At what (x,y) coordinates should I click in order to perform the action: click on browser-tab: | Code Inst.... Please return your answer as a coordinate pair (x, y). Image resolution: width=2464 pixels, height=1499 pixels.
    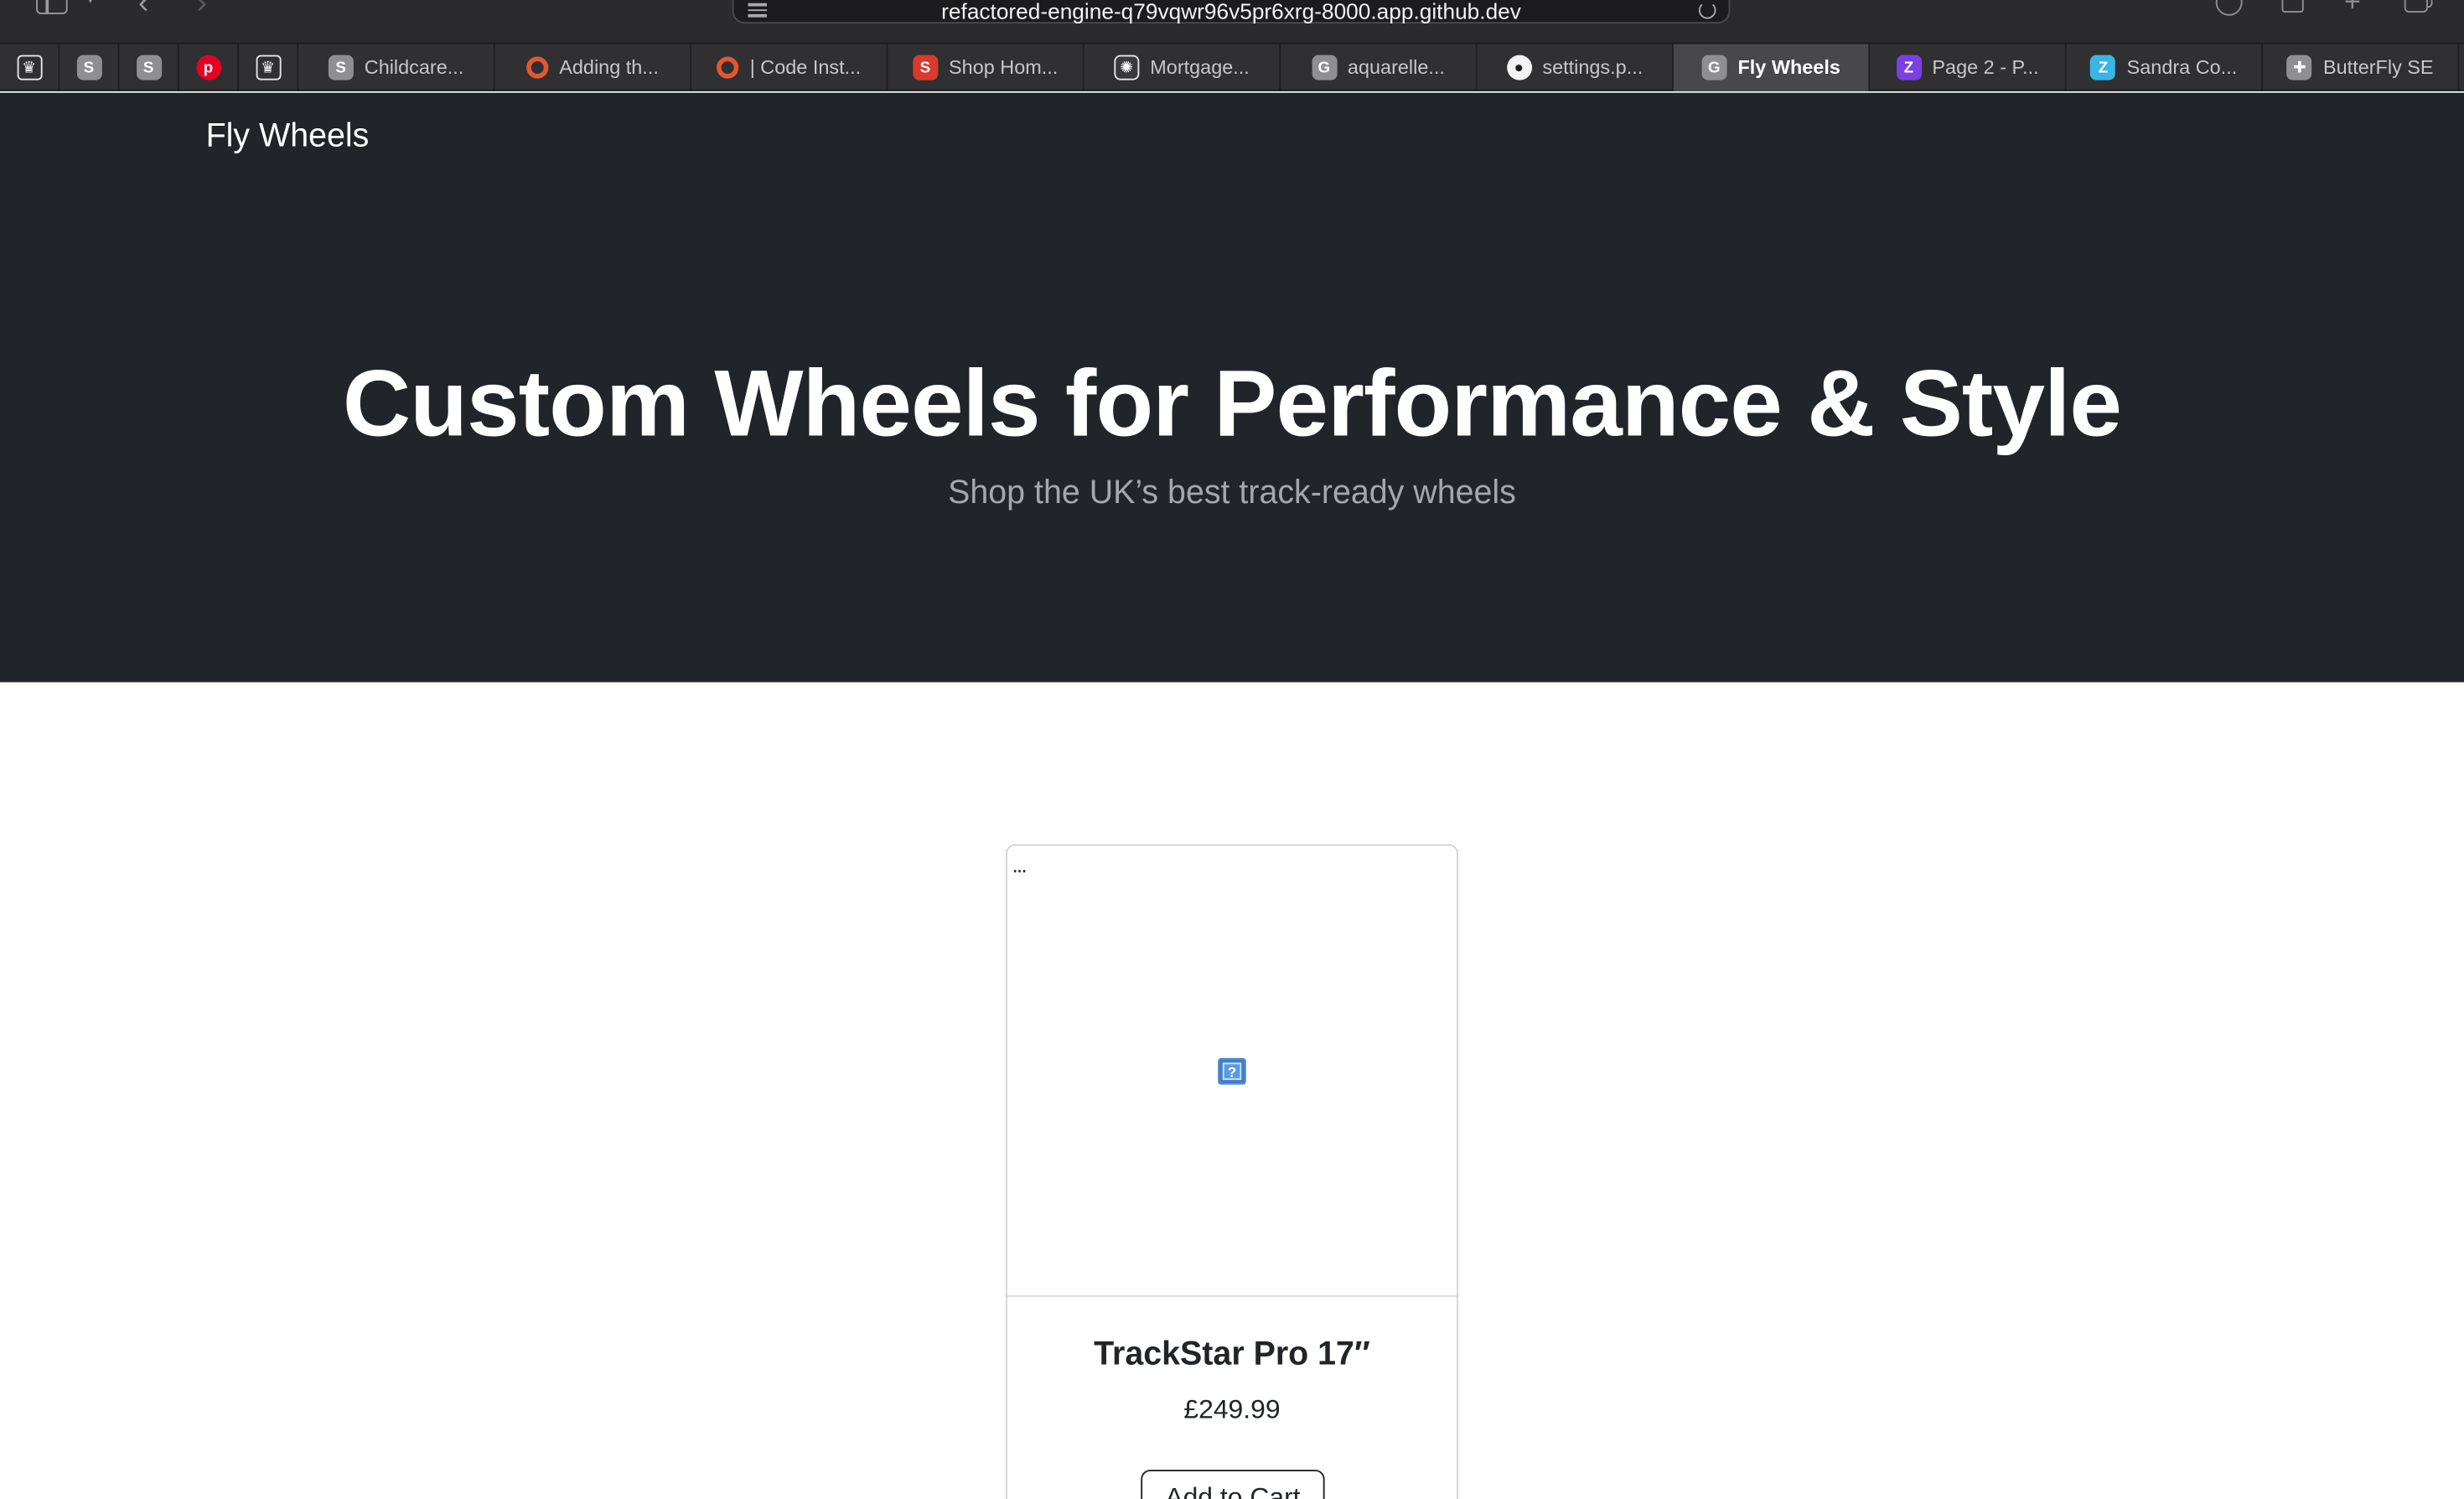
    Looking at the image, I should click on (789, 67).